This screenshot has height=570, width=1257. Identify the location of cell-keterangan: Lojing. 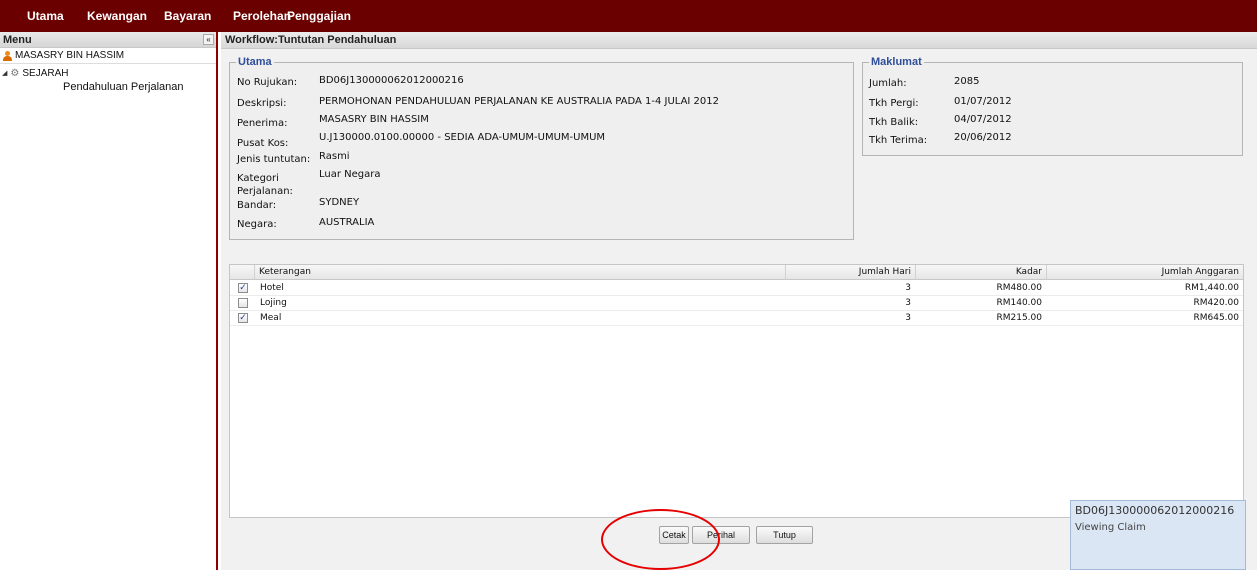
(273, 303).